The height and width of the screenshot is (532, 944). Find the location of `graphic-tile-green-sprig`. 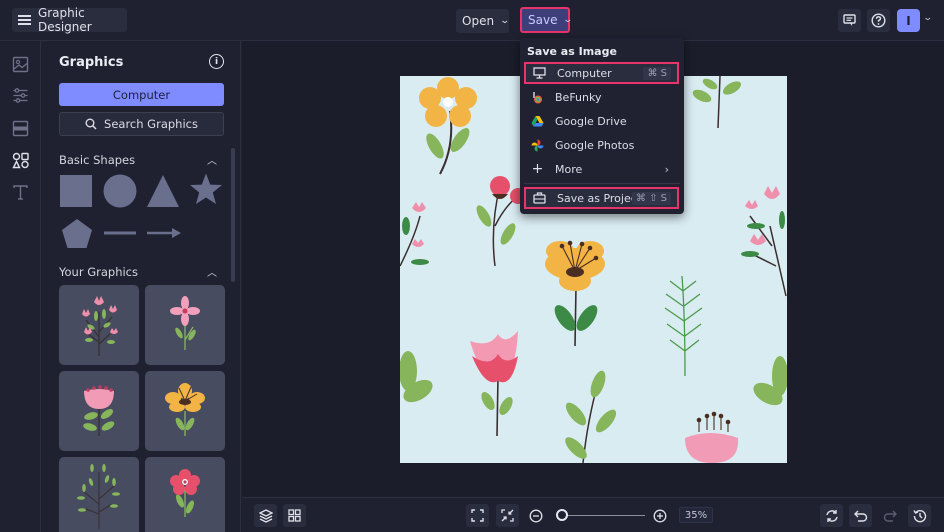

graphic-tile-green-sprig is located at coordinates (99, 494).